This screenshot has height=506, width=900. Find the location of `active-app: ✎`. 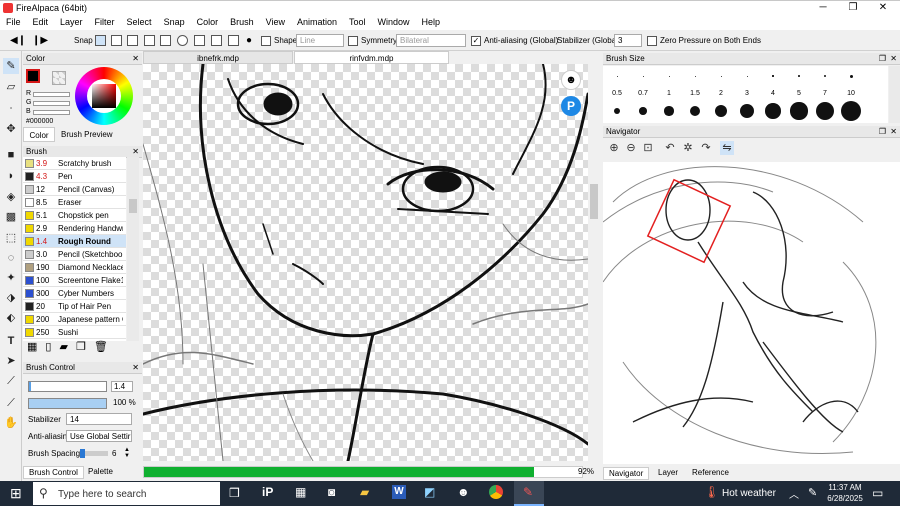

active-app: ✎ is located at coordinates (529, 493).